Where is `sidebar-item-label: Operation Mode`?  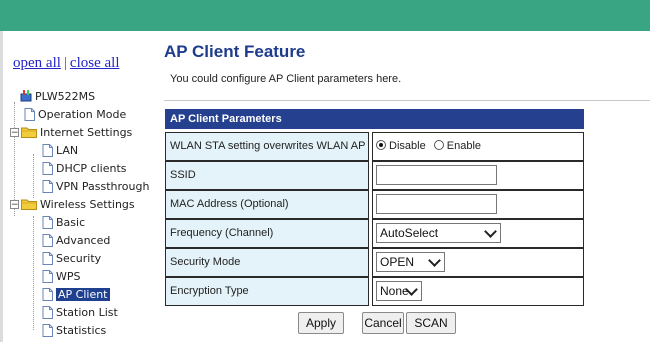 sidebar-item-label: Operation Mode is located at coordinates (82, 114).